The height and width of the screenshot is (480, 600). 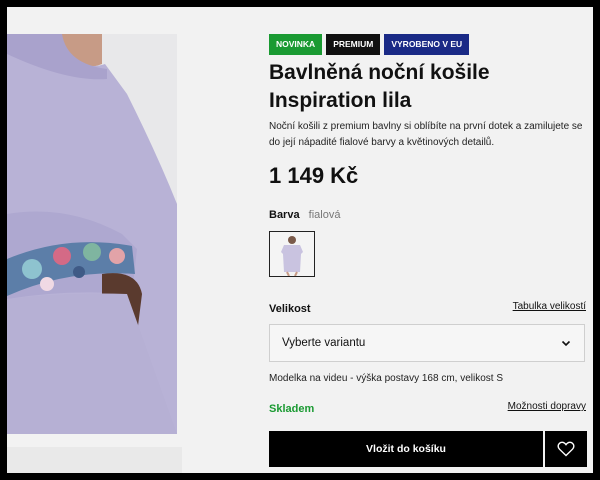 I want to click on size-chart-link: Tabulka velikostí, so click(x=549, y=306).